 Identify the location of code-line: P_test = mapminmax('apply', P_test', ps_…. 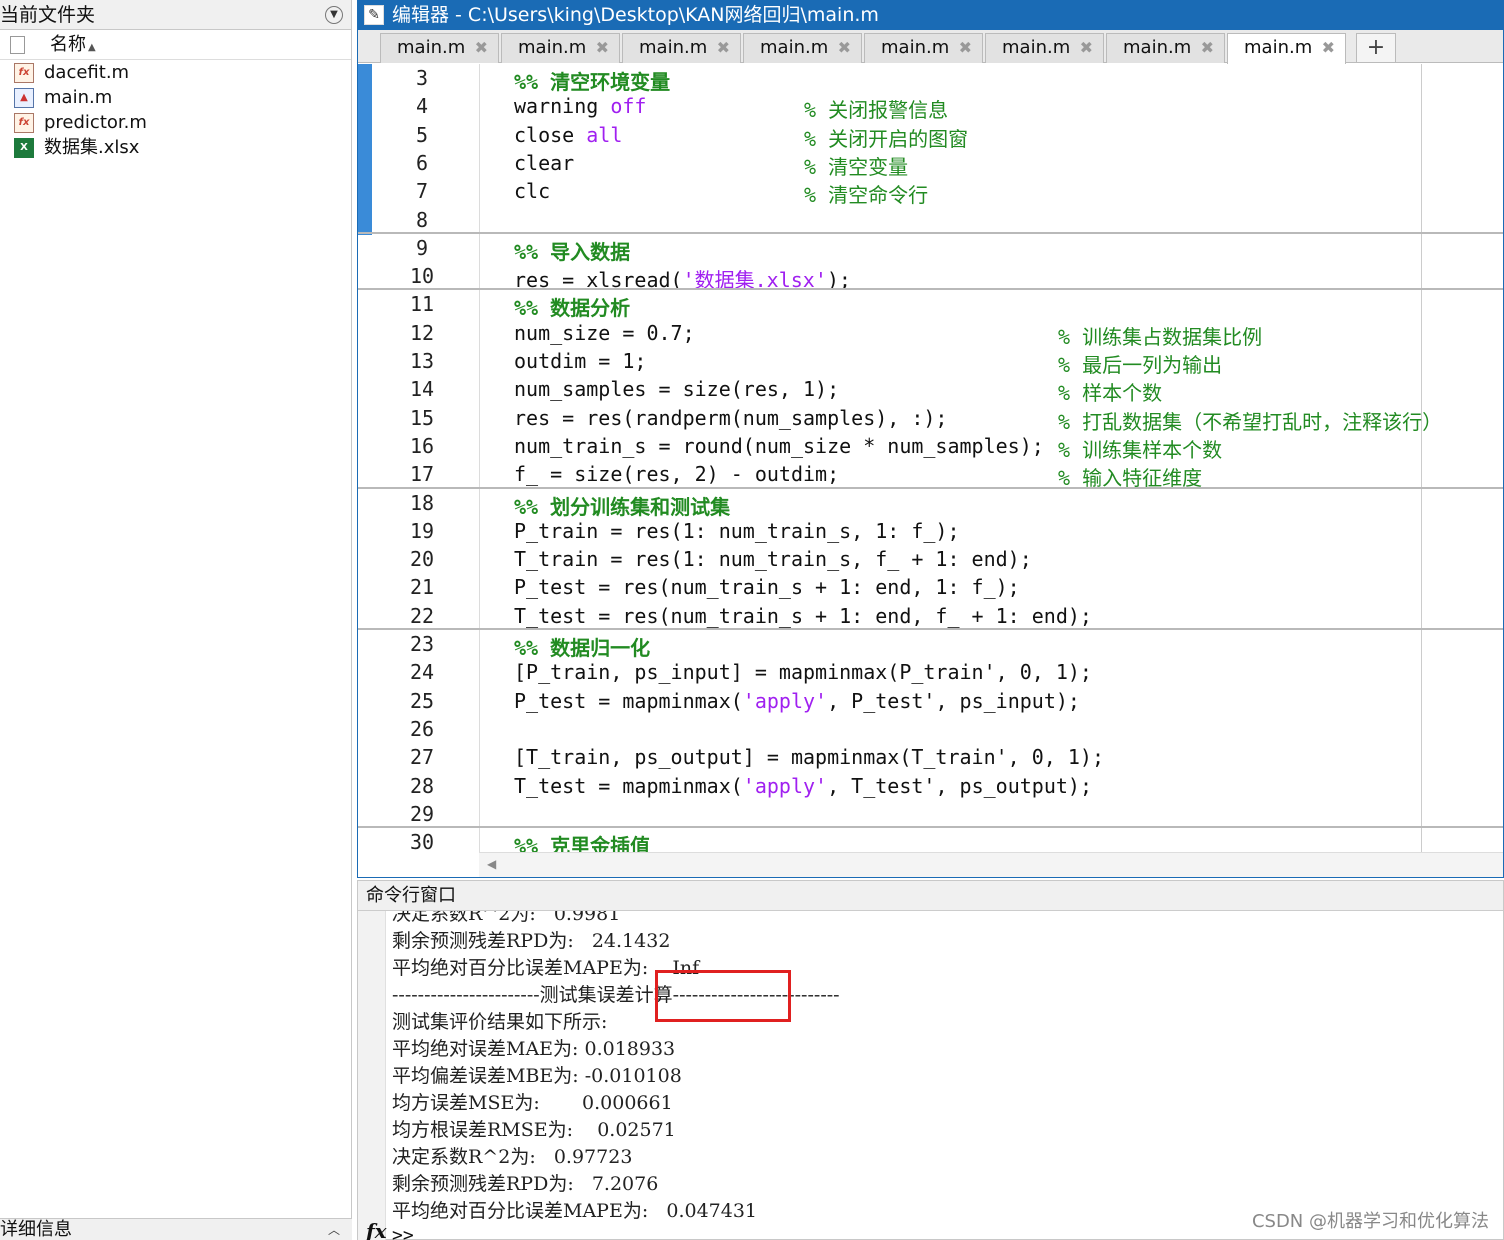
(797, 701).